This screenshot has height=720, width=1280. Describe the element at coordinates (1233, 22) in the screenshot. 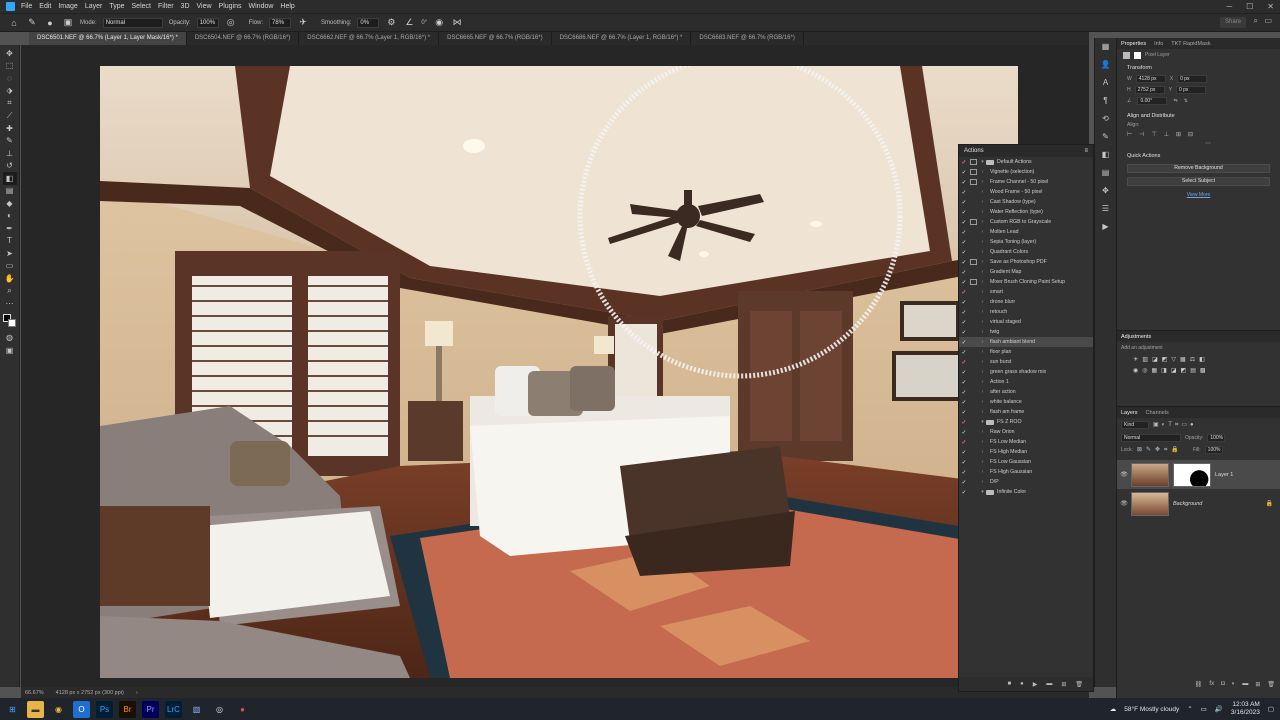

I see `share-button: Share` at that location.